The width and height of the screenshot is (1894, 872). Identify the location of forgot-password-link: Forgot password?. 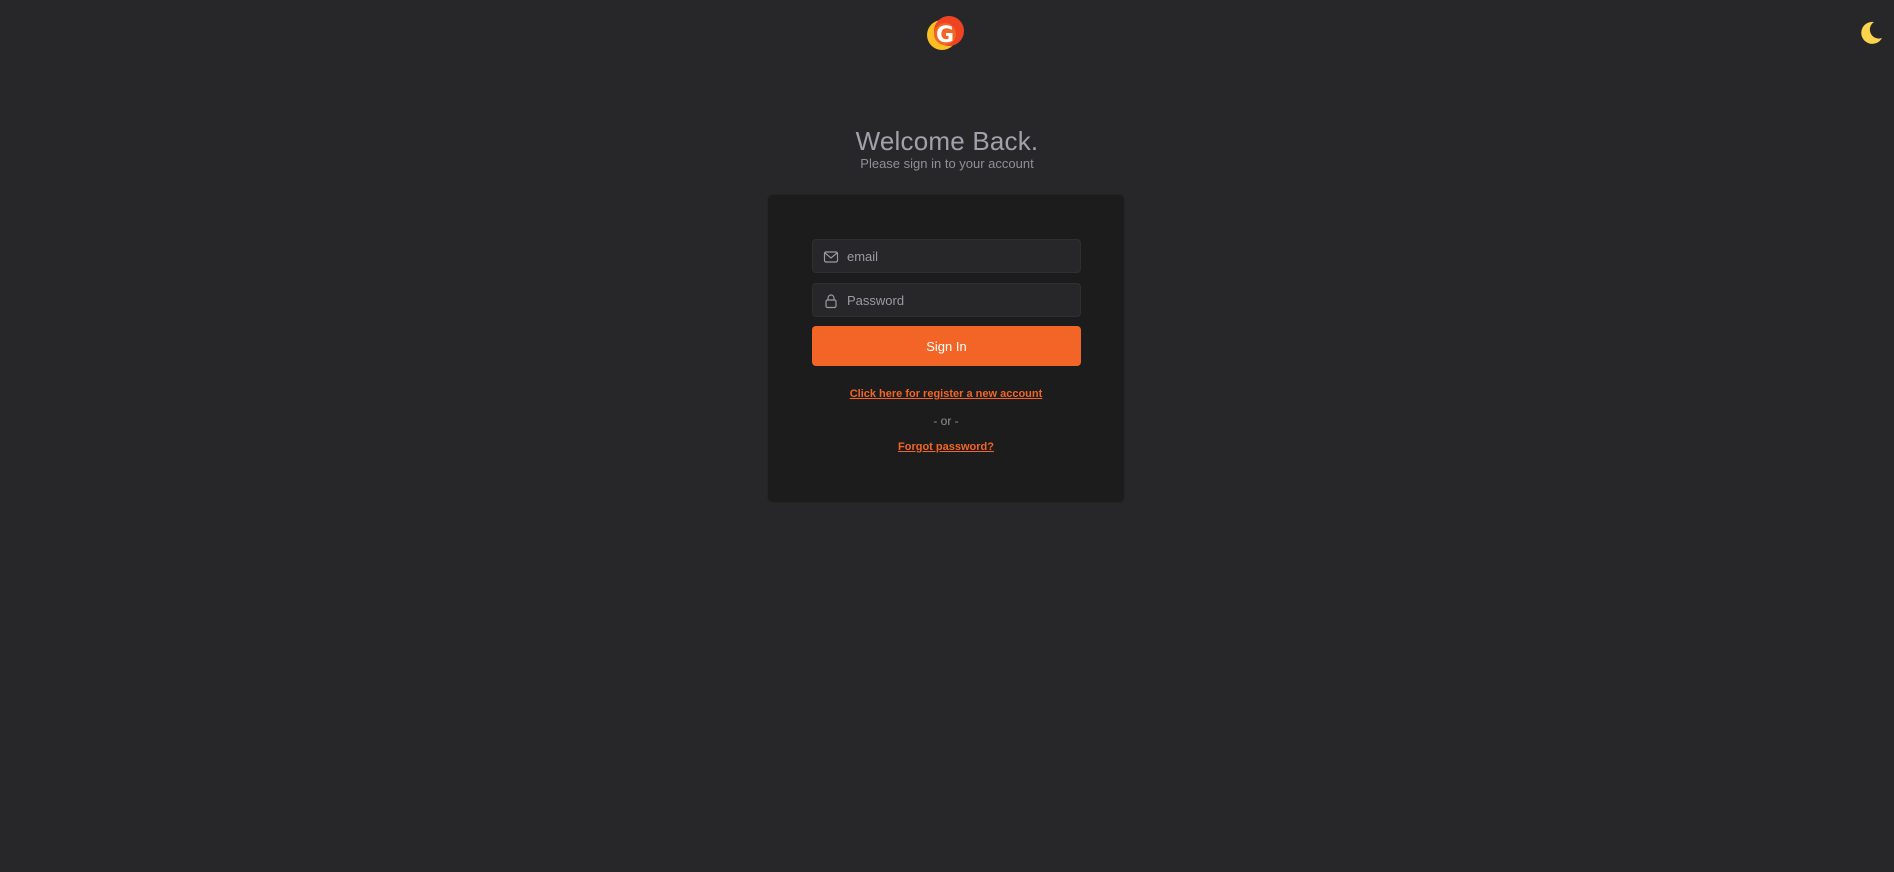
(946, 447).